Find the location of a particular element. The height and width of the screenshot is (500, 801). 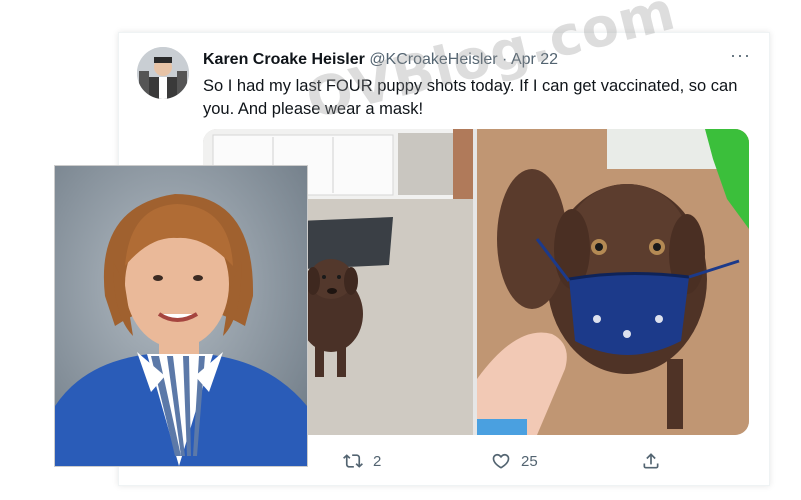

share-icon is located at coordinates (651, 461).